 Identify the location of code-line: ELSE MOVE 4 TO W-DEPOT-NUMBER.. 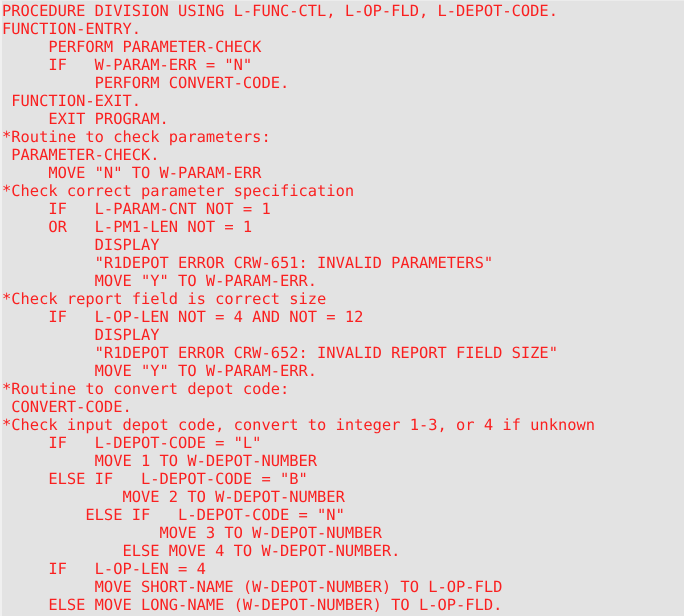
(201, 551).